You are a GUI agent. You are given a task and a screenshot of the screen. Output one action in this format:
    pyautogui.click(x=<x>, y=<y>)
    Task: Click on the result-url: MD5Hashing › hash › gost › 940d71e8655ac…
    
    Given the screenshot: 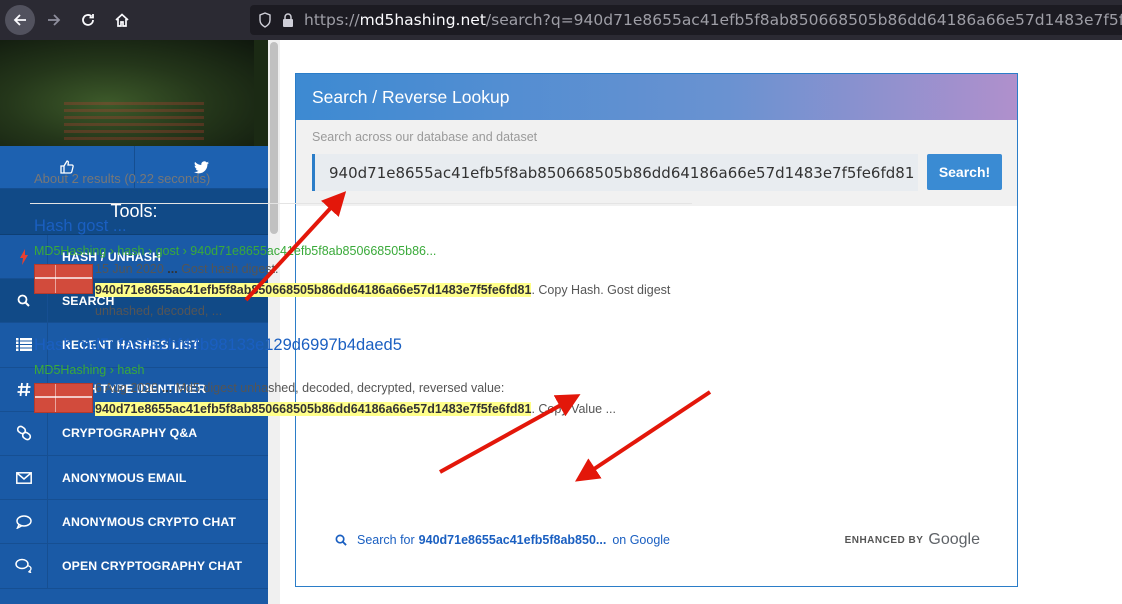 What is the action you would take?
    pyautogui.click(x=363, y=251)
    